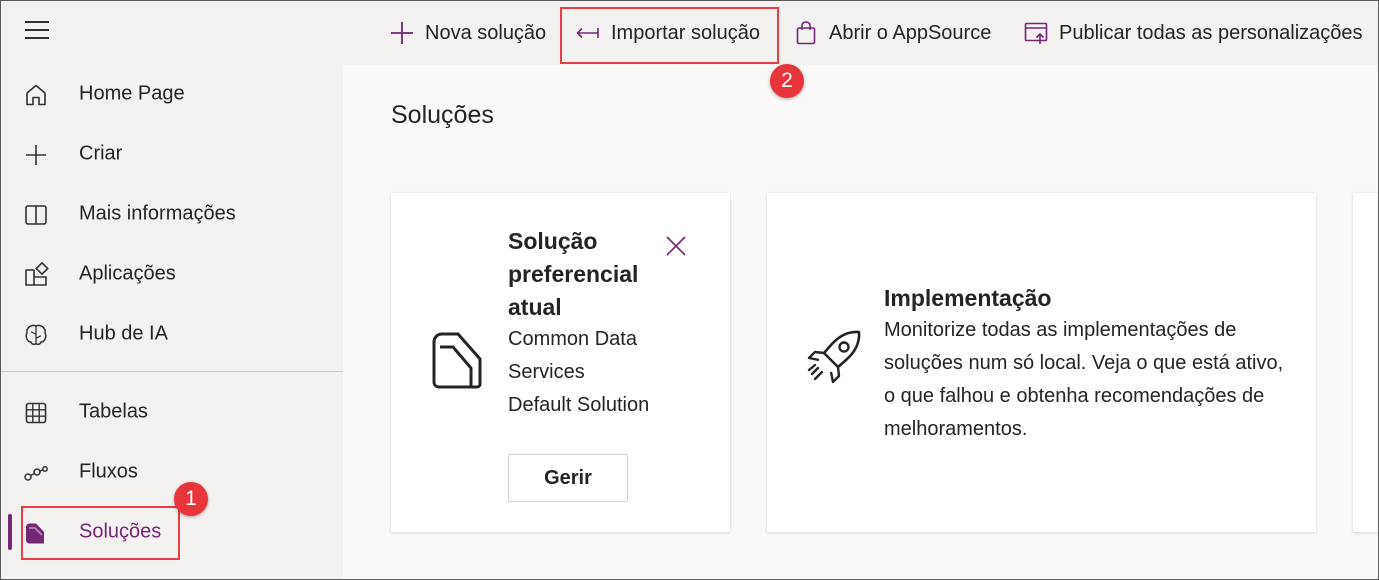  What do you see at coordinates (132, 93) in the screenshot?
I see `sidebar-item-label: Home Page` at bounding box center [132, 93].